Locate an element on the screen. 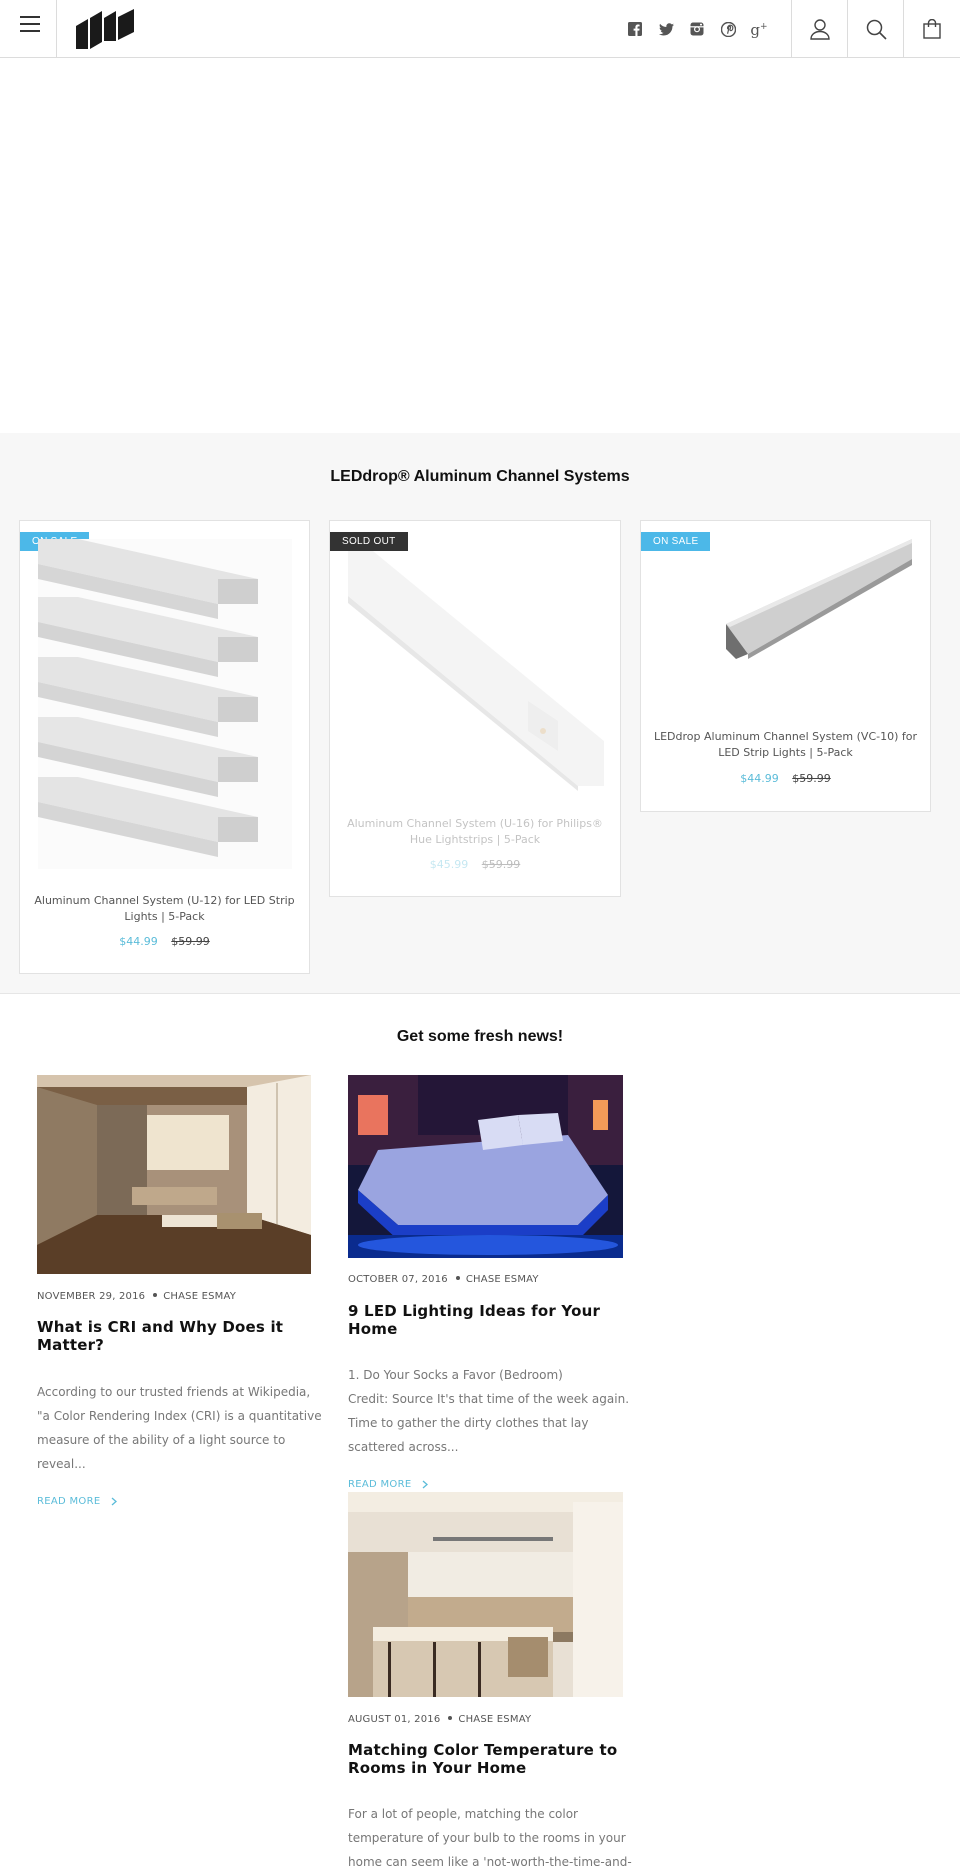 The width and height of the screenshot is (960, 1875). post-date: AUGUST 01, 2016 is located at coordinates (394, 1719).